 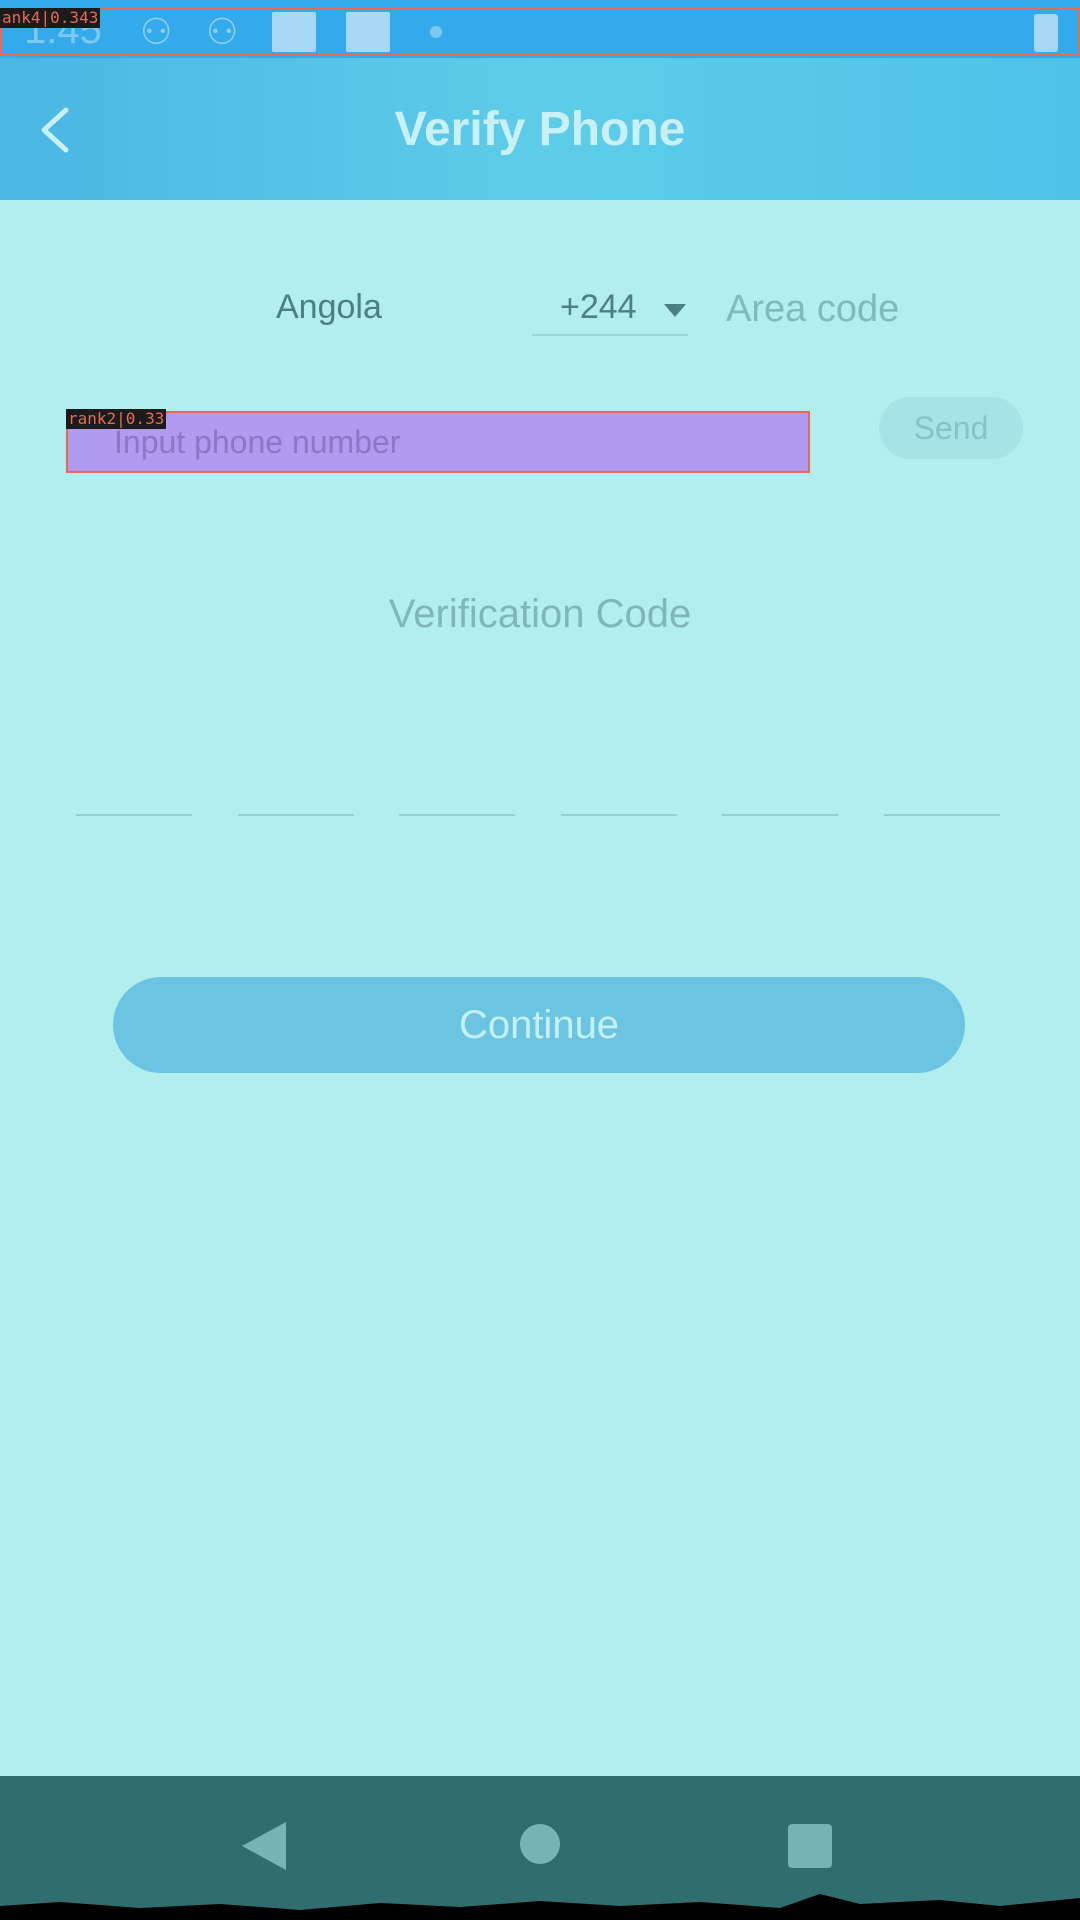 I want to click on area-code-label: Area code, so click(x=813, y=309).